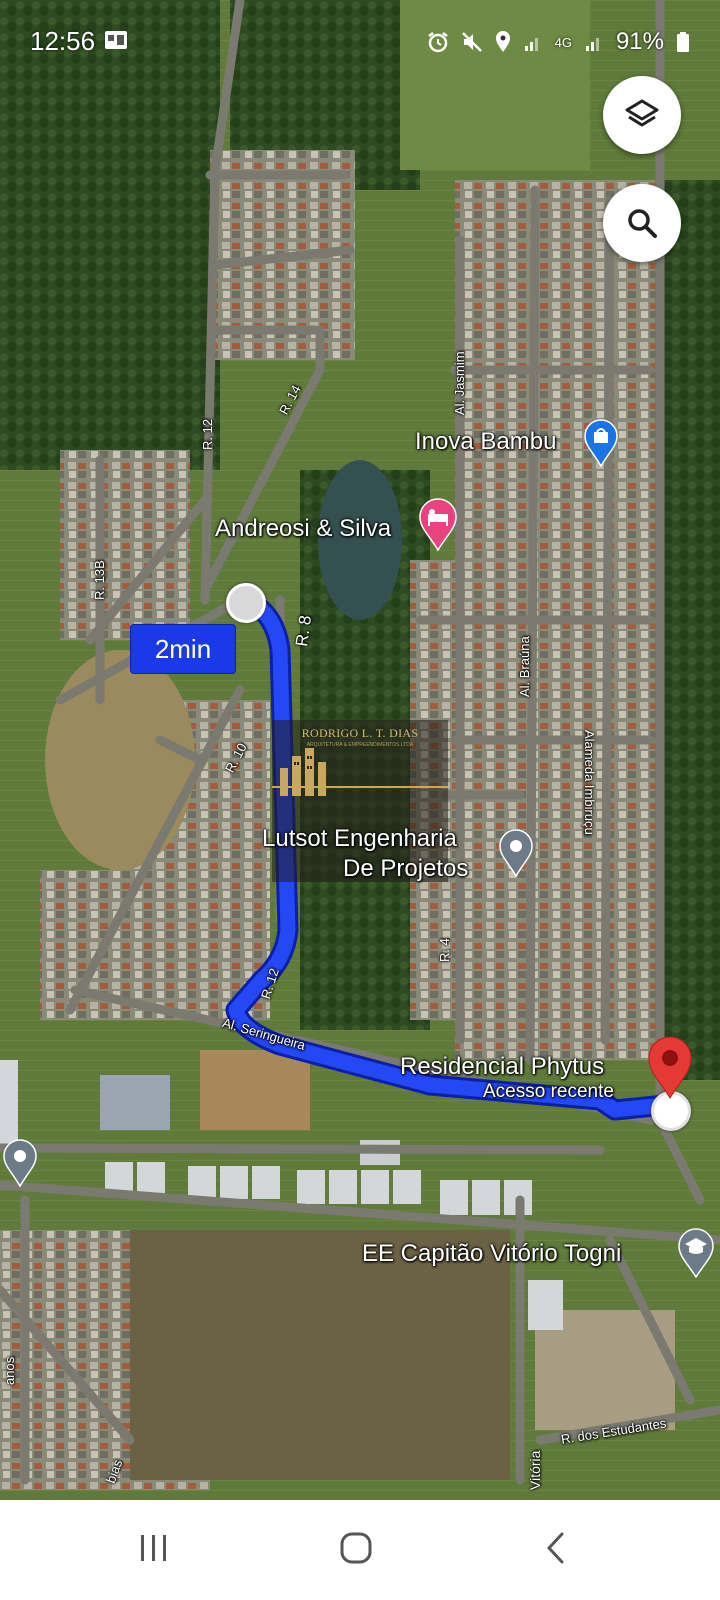 This screenshot has width=720, height=1600. I want to click on alarm-icon, so click(437, 42).